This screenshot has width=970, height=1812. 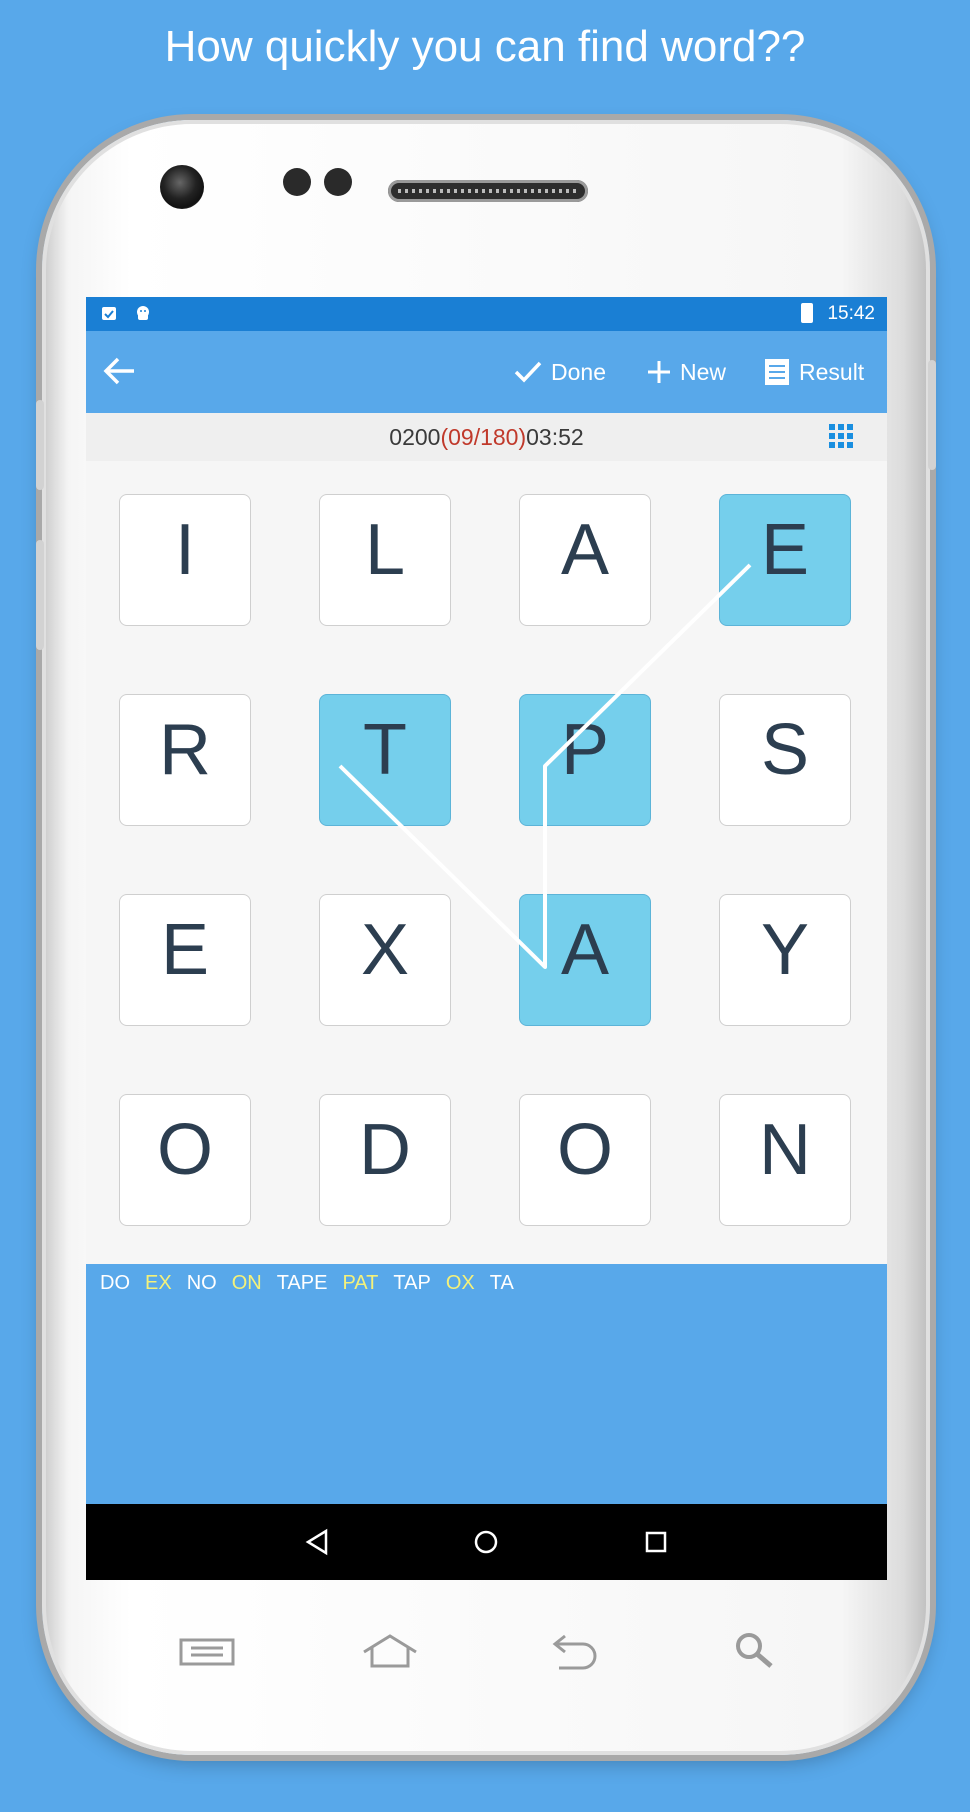 What do you see at coordinates (528, 372) in the screenshot?
I see `check-icon` at bounding box center [528, 372].